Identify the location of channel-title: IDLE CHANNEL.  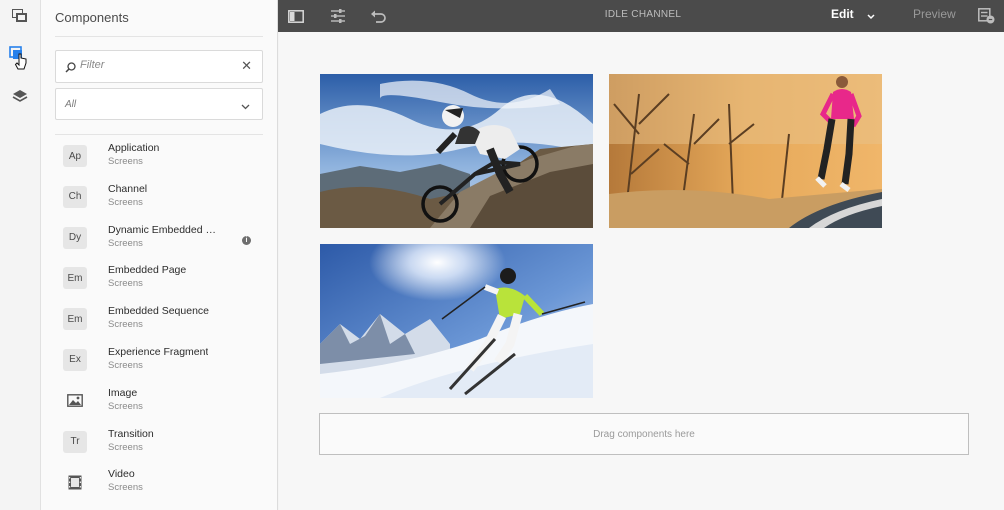
(643, 14).